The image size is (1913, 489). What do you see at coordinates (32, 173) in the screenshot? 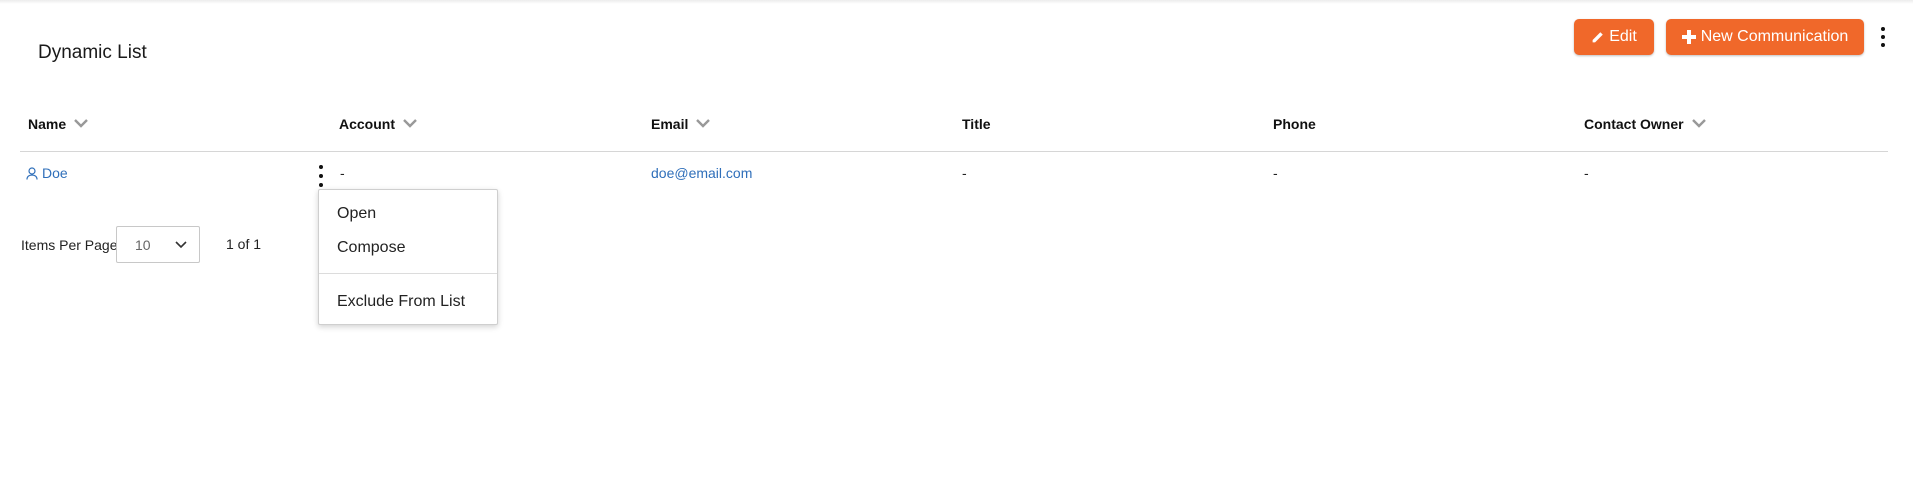
I see `person-icon` at bounding box center [32, 173].